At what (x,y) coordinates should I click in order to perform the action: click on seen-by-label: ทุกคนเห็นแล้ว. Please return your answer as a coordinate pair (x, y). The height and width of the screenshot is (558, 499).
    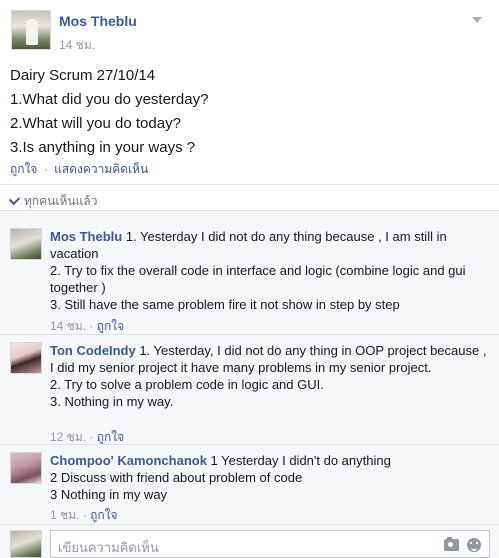
    Looking at the image, I should click on (53, 201).